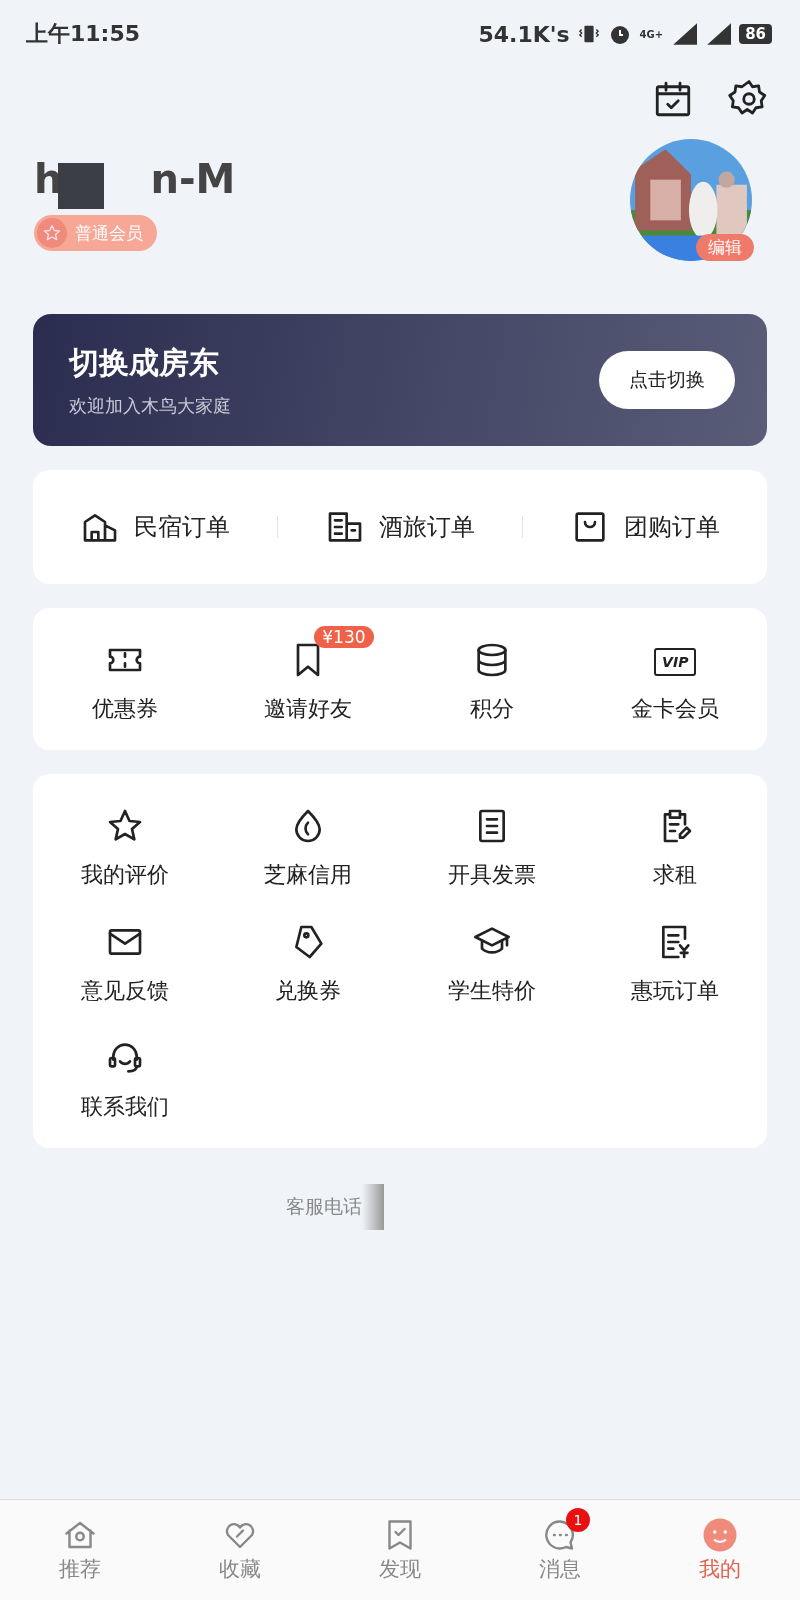 The image size is (800, 1600). I want to click on menu-item: 惠玩订单, so click(675, 991).